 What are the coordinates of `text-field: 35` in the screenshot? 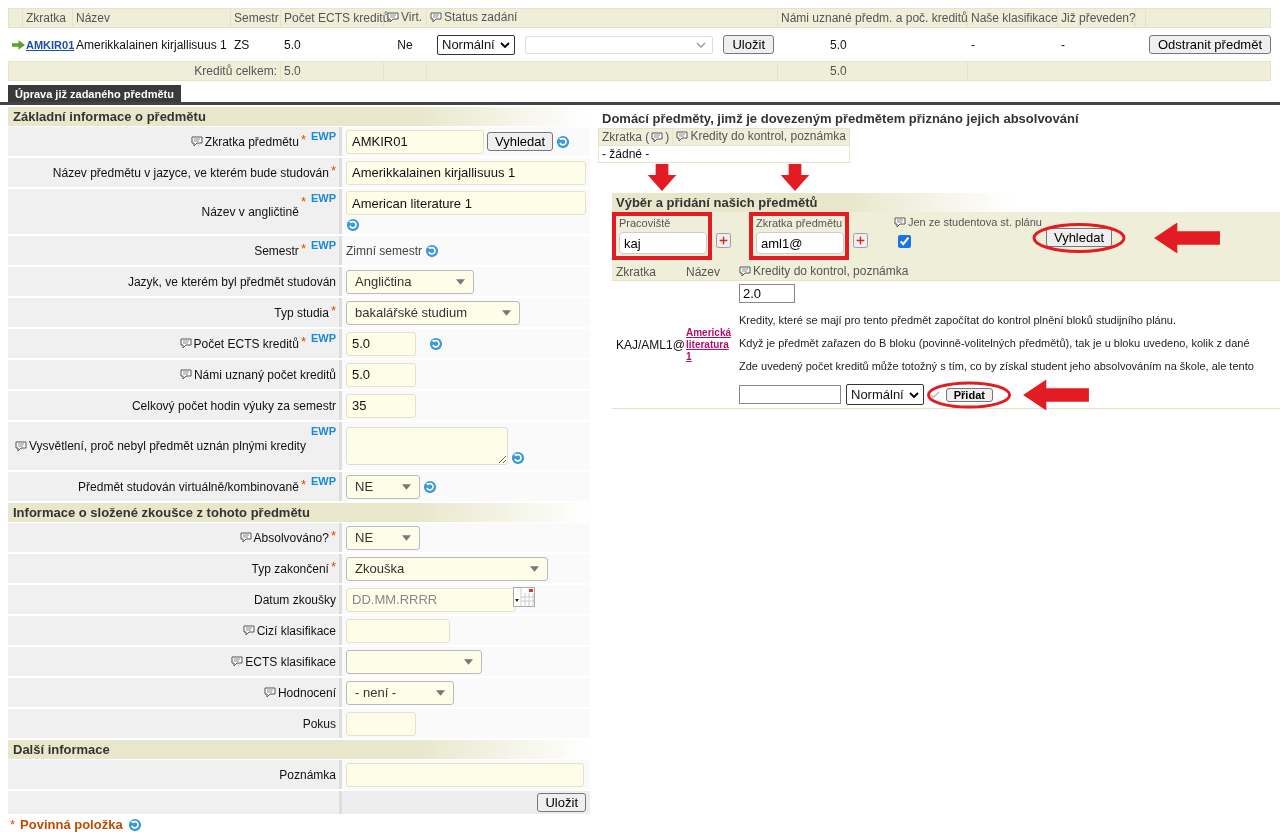 It's located at (381, 405).